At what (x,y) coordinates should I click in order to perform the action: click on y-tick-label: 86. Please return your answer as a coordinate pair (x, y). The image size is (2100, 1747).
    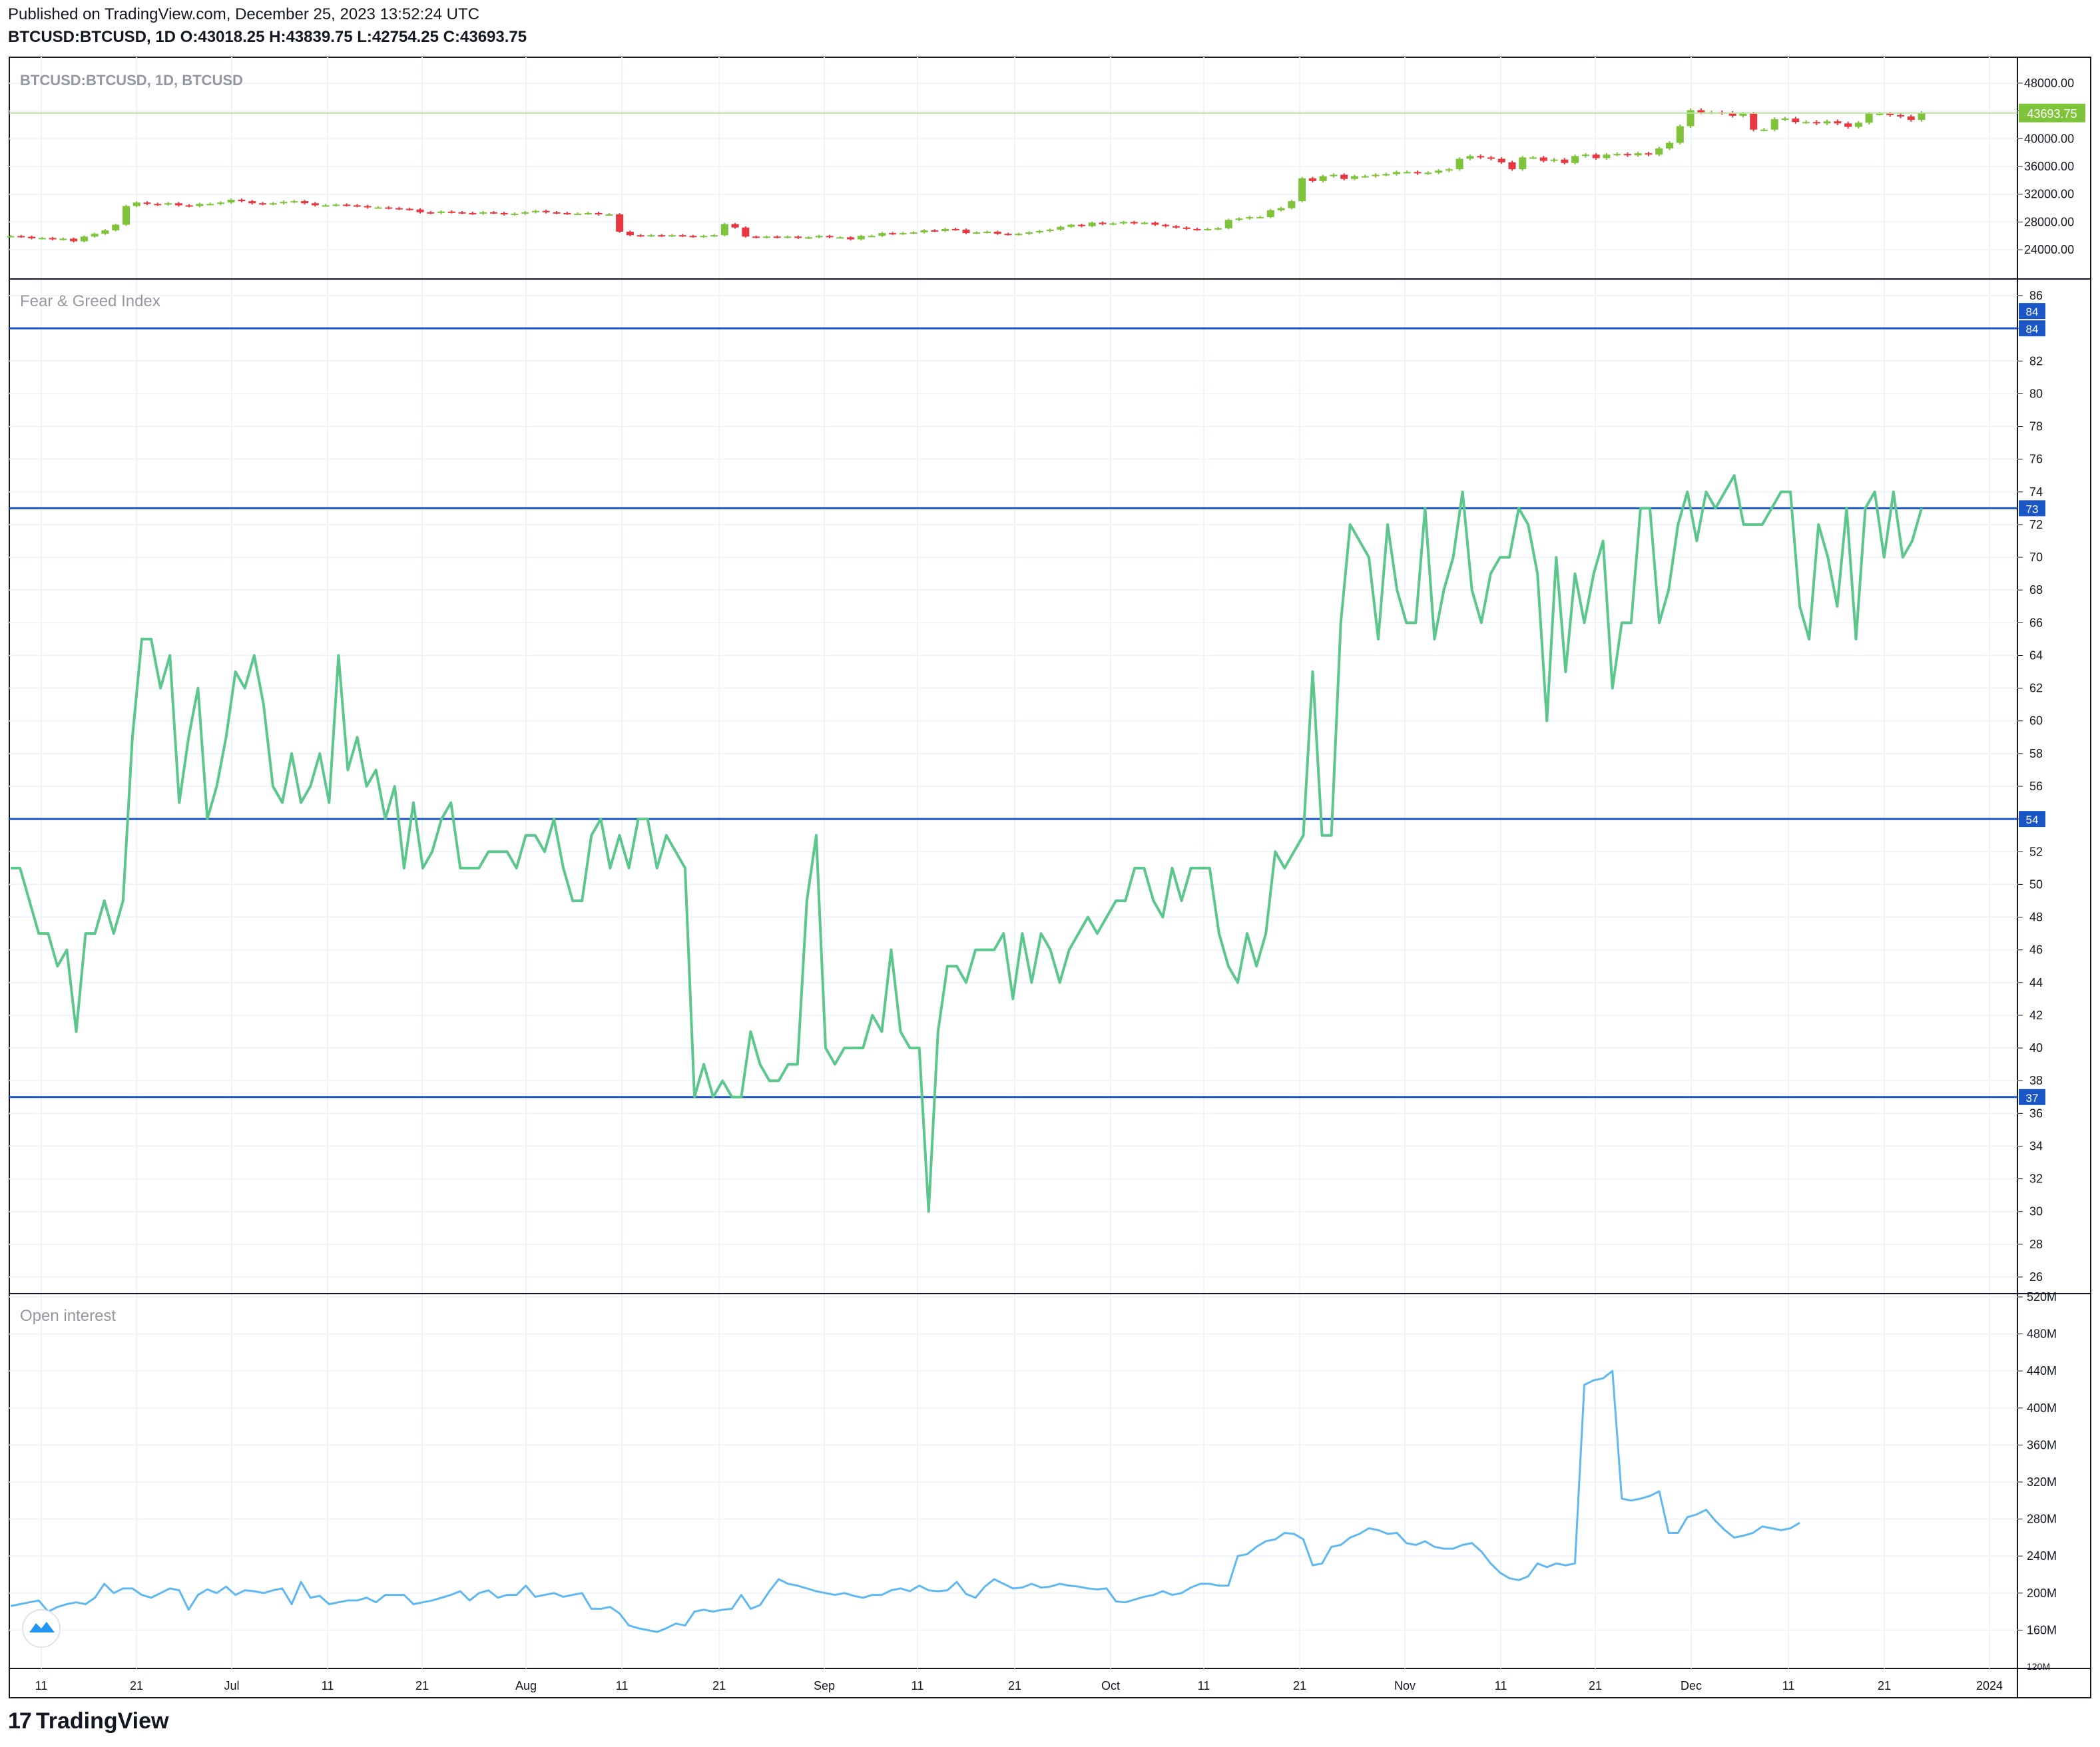
    Looking at the image, I should click on (2036, 295).